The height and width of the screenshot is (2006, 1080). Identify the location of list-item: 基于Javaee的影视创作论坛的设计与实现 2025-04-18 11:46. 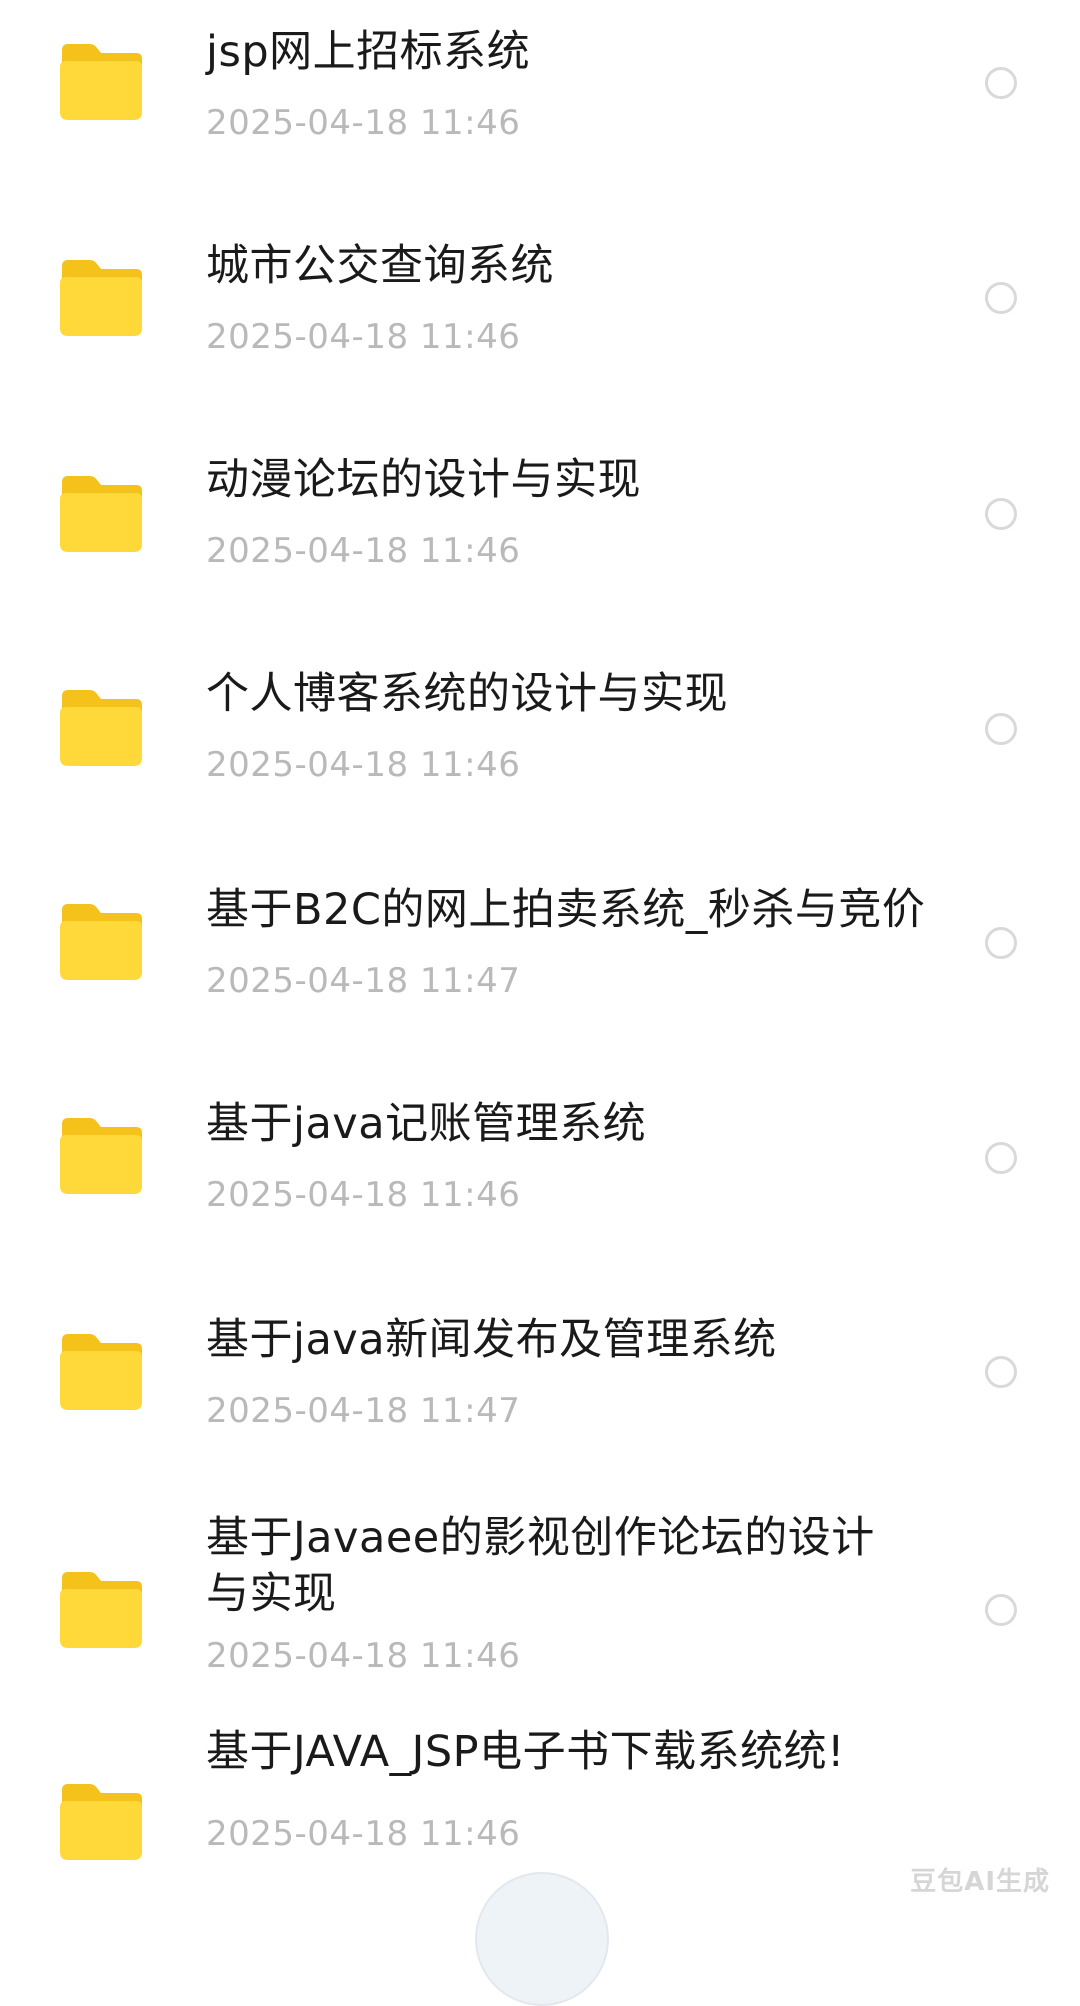
(540, 1615).